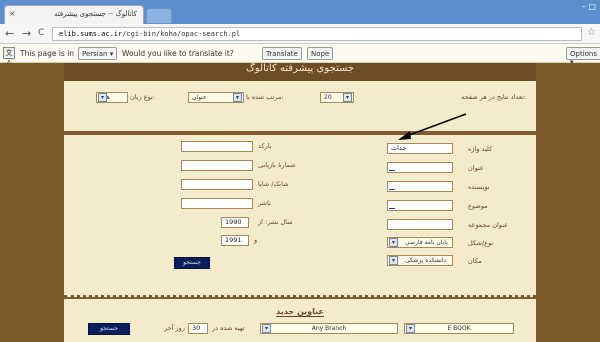  Describe the element at coordinates (95, 14) in the screenshot. I see `tab-title: کاتالوگ -- جستجوی پیشرفته` at that location.